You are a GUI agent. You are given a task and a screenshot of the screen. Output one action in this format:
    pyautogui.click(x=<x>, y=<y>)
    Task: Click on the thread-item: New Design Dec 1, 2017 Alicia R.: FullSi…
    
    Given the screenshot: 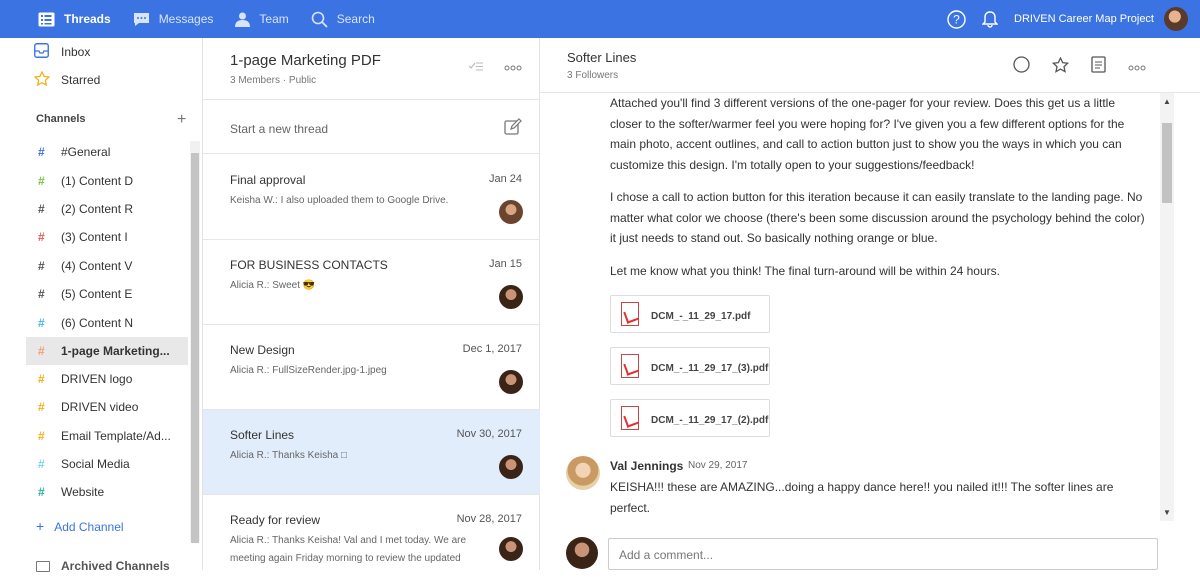 What is the action you would take?
    pyautogui.click(x=371, y=367)
    